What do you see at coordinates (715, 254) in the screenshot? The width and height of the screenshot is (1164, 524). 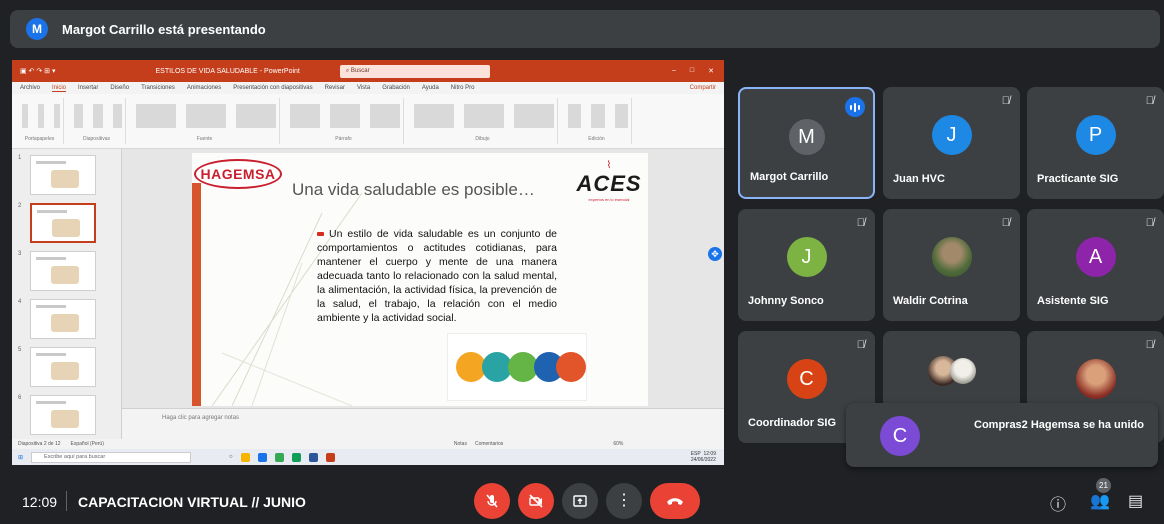 I see `meet-pin-icon: ✥` at bounding box center [715, 254].